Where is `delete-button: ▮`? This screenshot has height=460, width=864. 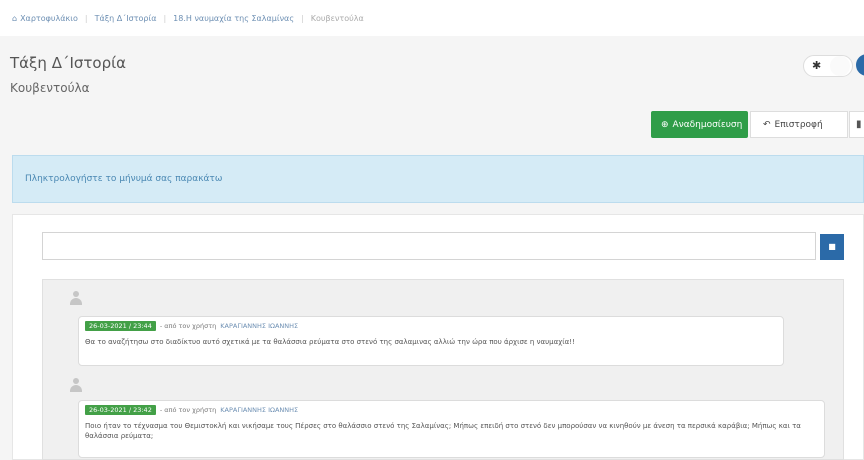
delete-button: ▮ is located at coordinates (856, 124).